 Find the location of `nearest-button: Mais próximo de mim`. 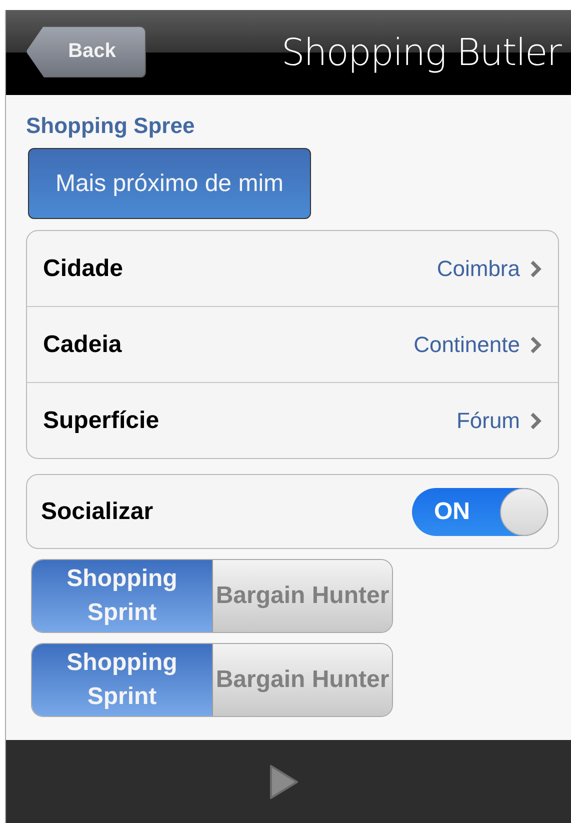

nearest-button: Mais próximo de mim is located at coordinates (169, 183).